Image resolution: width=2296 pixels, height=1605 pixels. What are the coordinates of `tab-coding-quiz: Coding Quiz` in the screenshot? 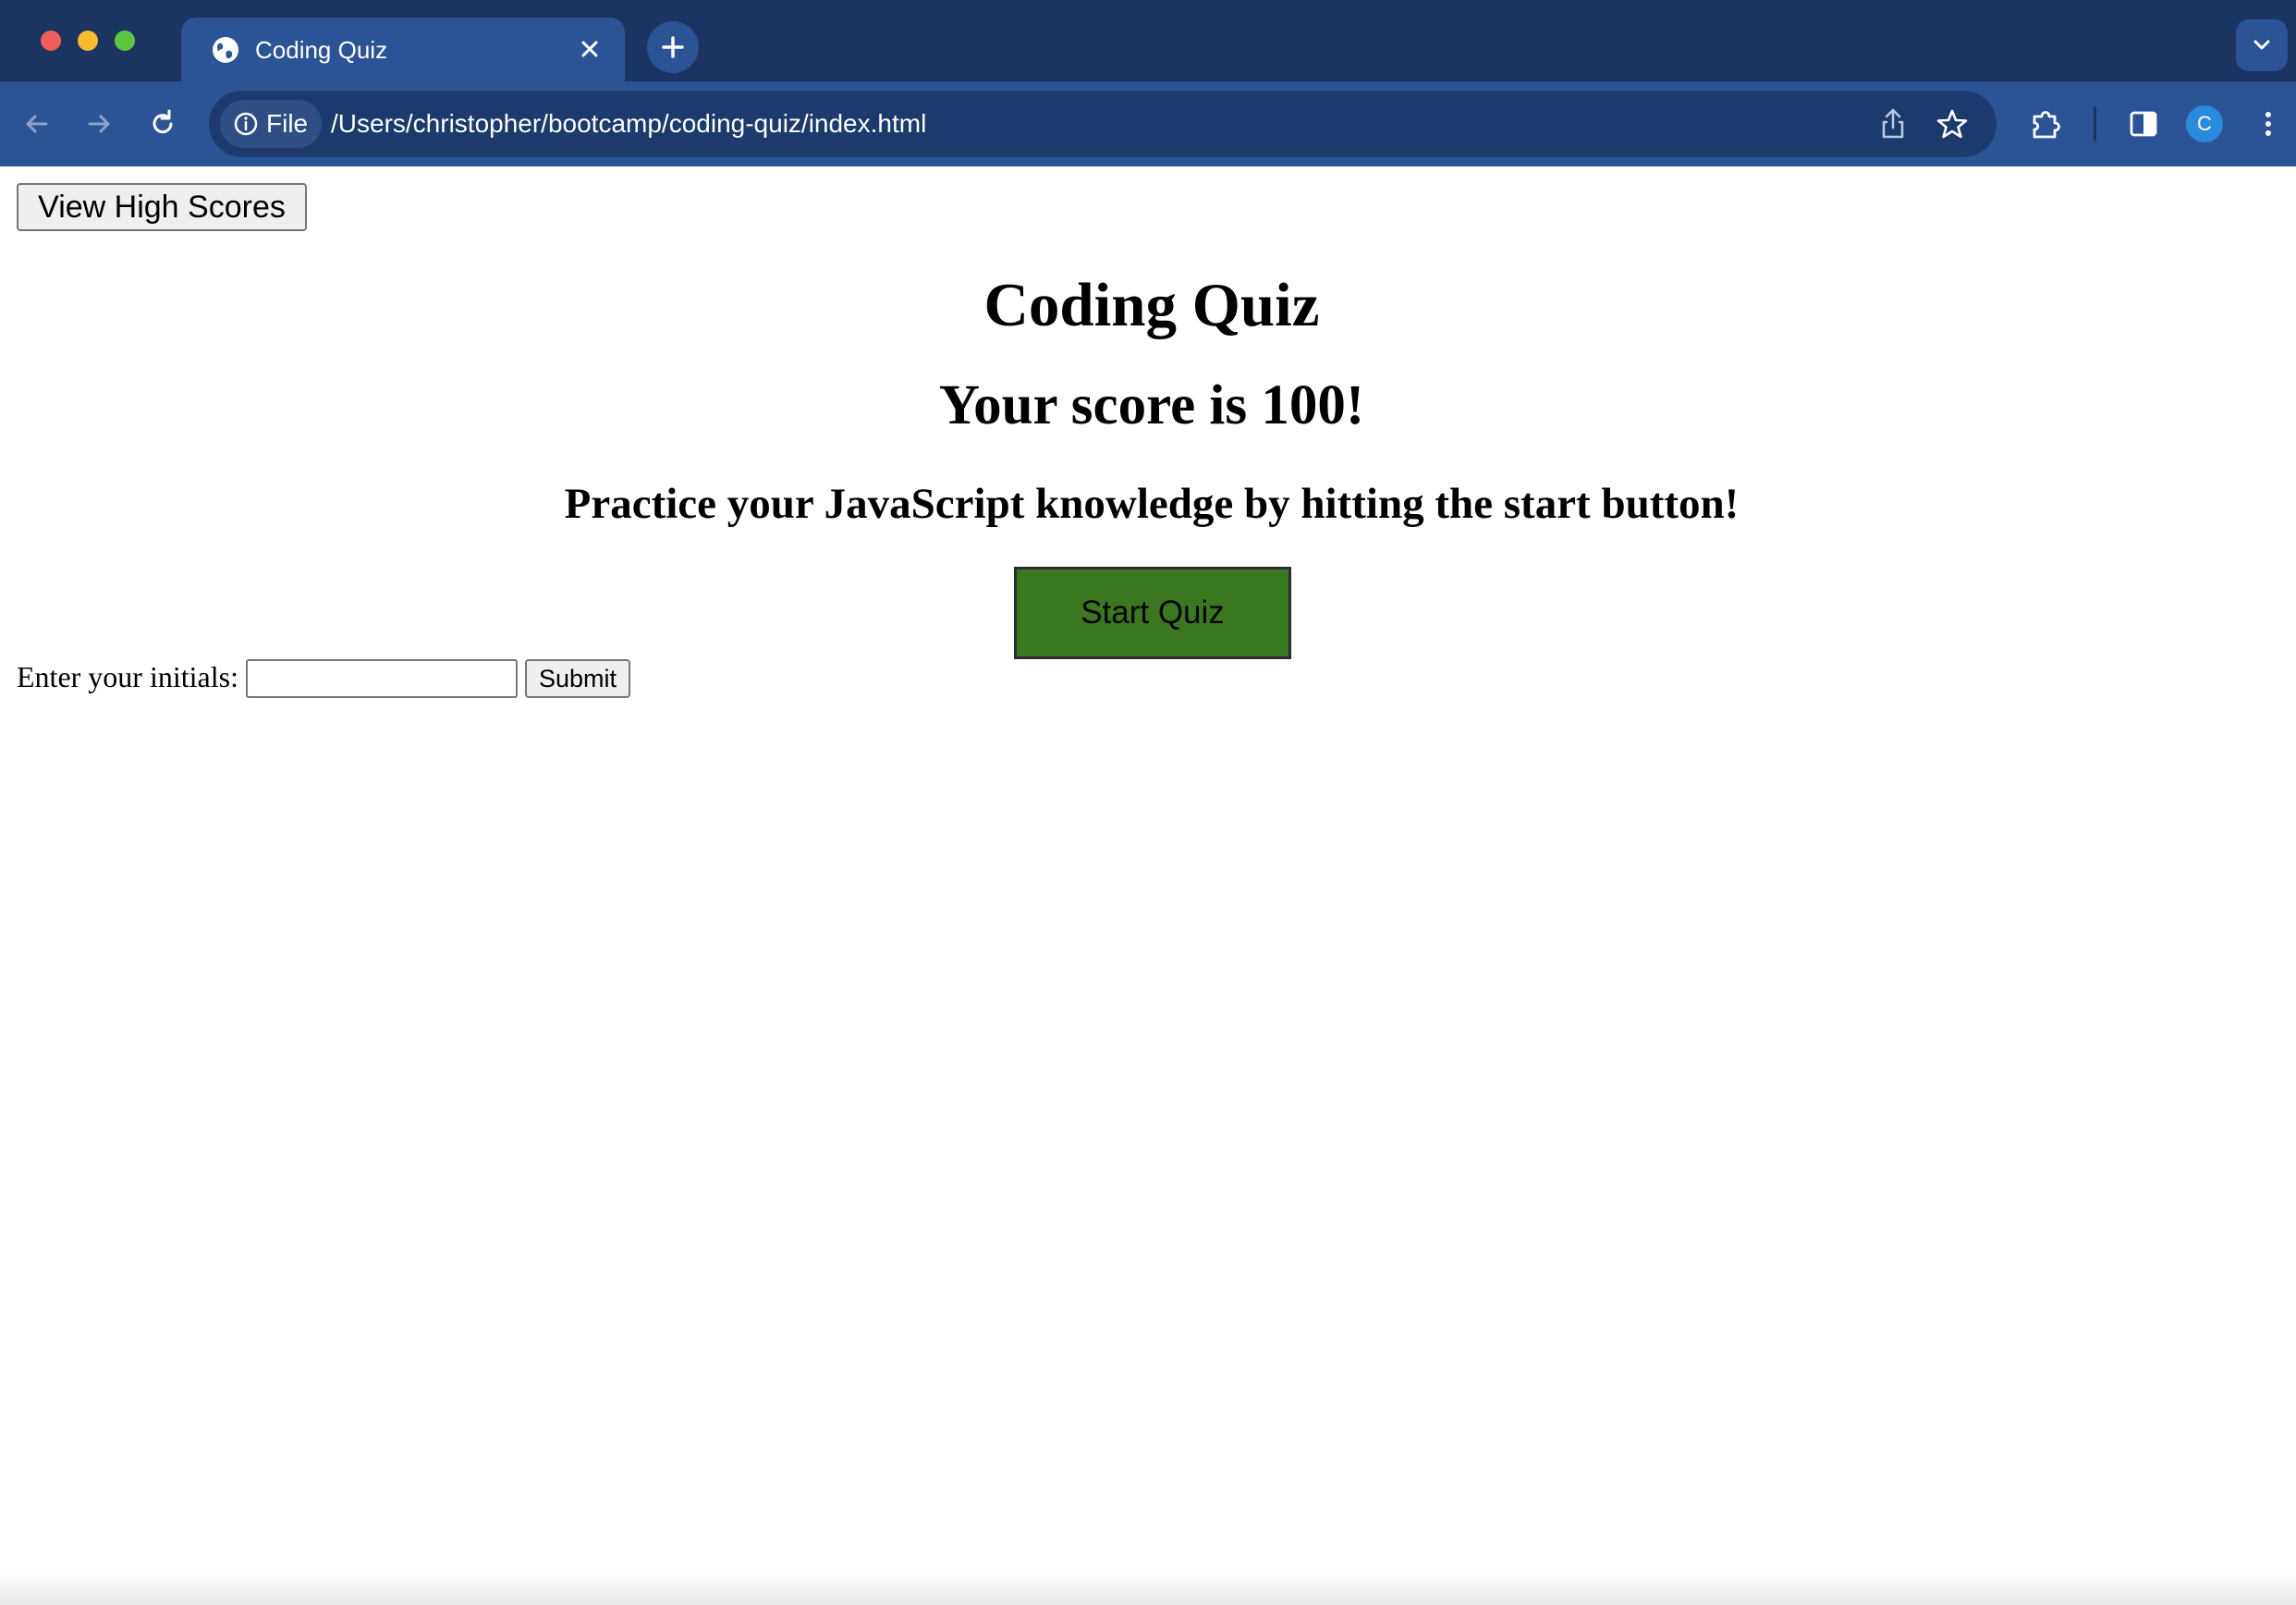 It's located at (403, 49).